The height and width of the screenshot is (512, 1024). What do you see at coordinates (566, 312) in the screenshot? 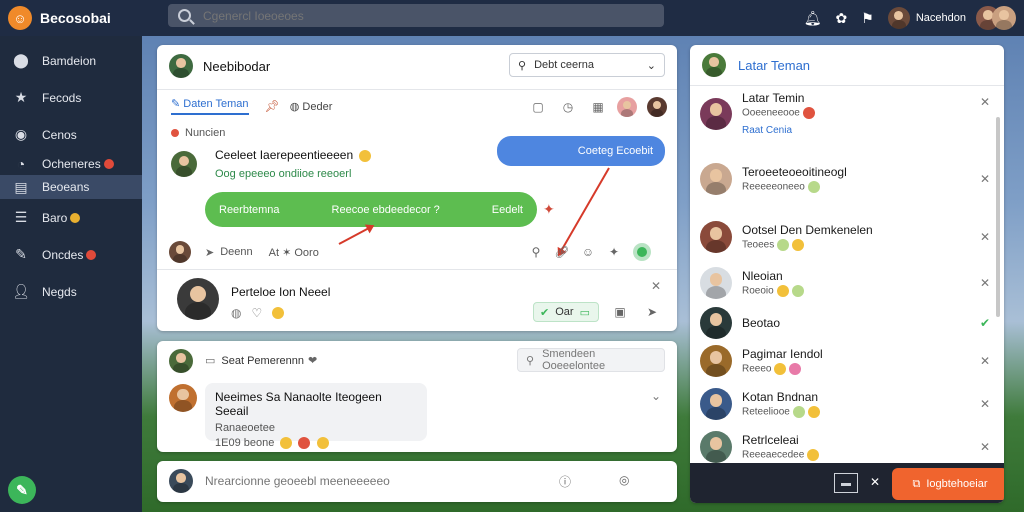
I see `compose-chip: ✔ Oar ▭` at bounding box center [566, 312].